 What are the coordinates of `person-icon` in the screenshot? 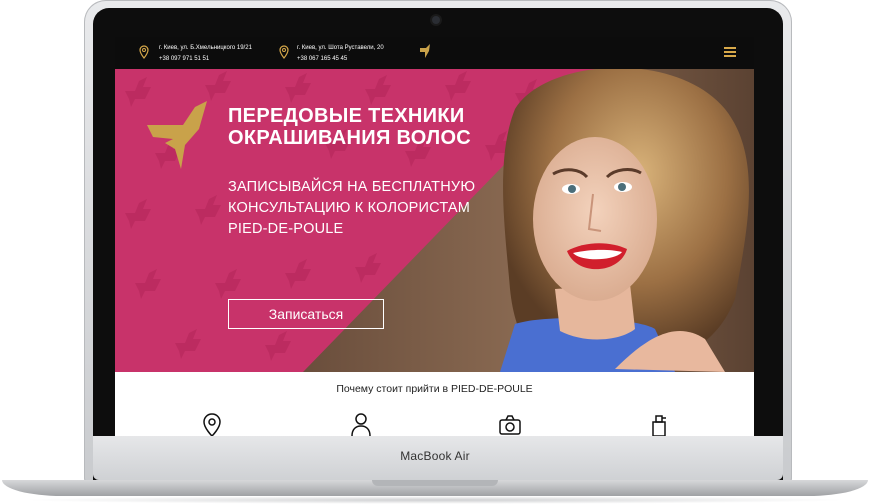 It's located at (361, 424).